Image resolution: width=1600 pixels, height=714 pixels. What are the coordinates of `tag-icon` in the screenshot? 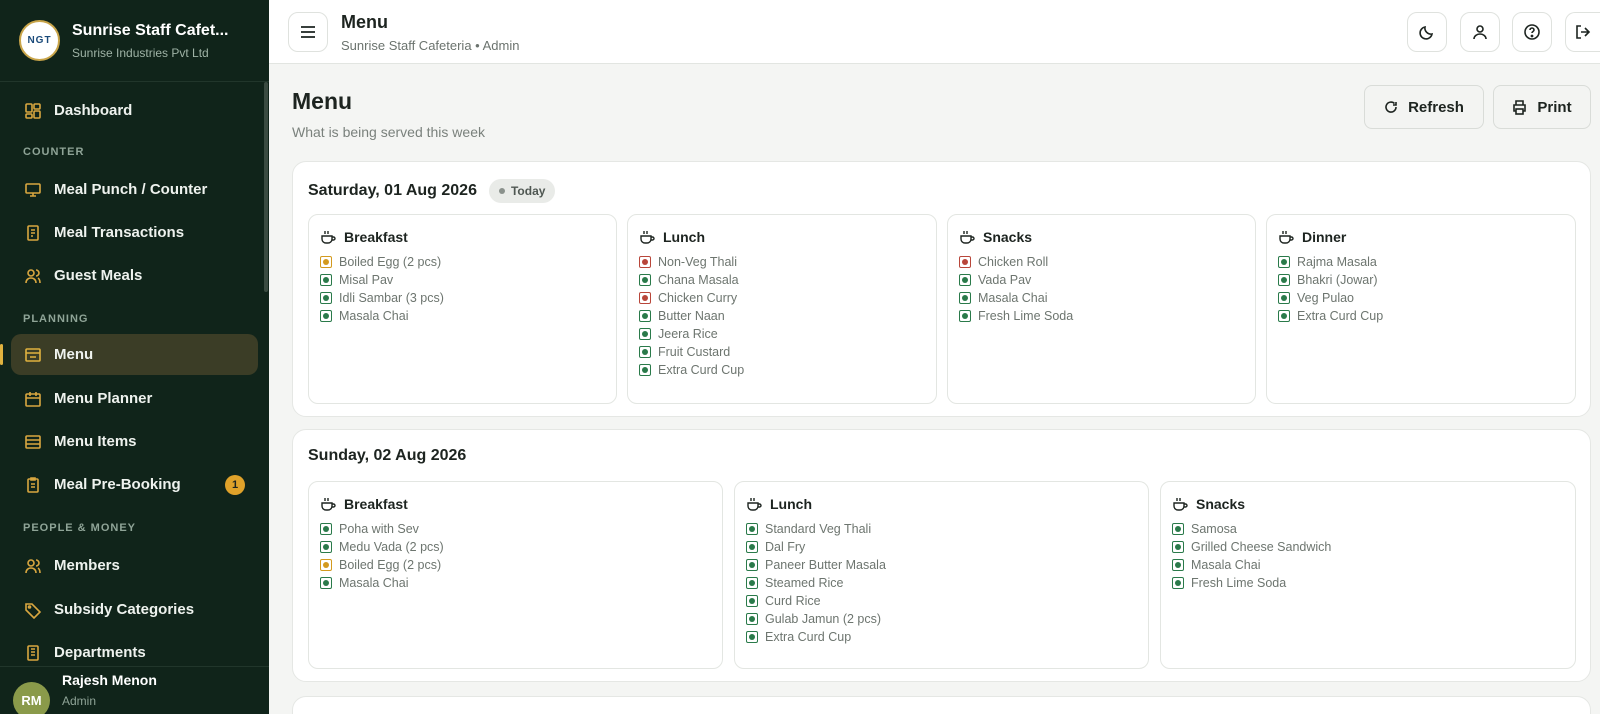 It's located at (33, 610).